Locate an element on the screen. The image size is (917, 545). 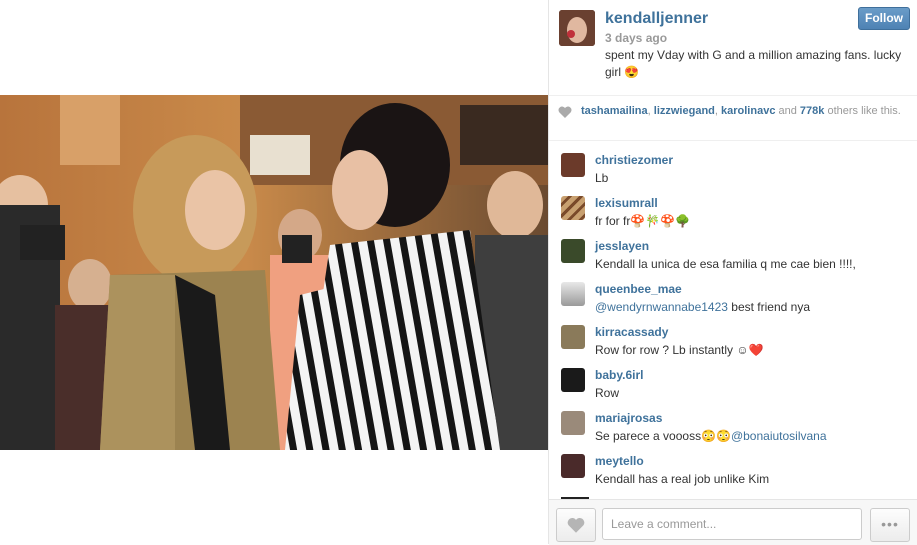
comment-input is located at coordinates (732, 524).